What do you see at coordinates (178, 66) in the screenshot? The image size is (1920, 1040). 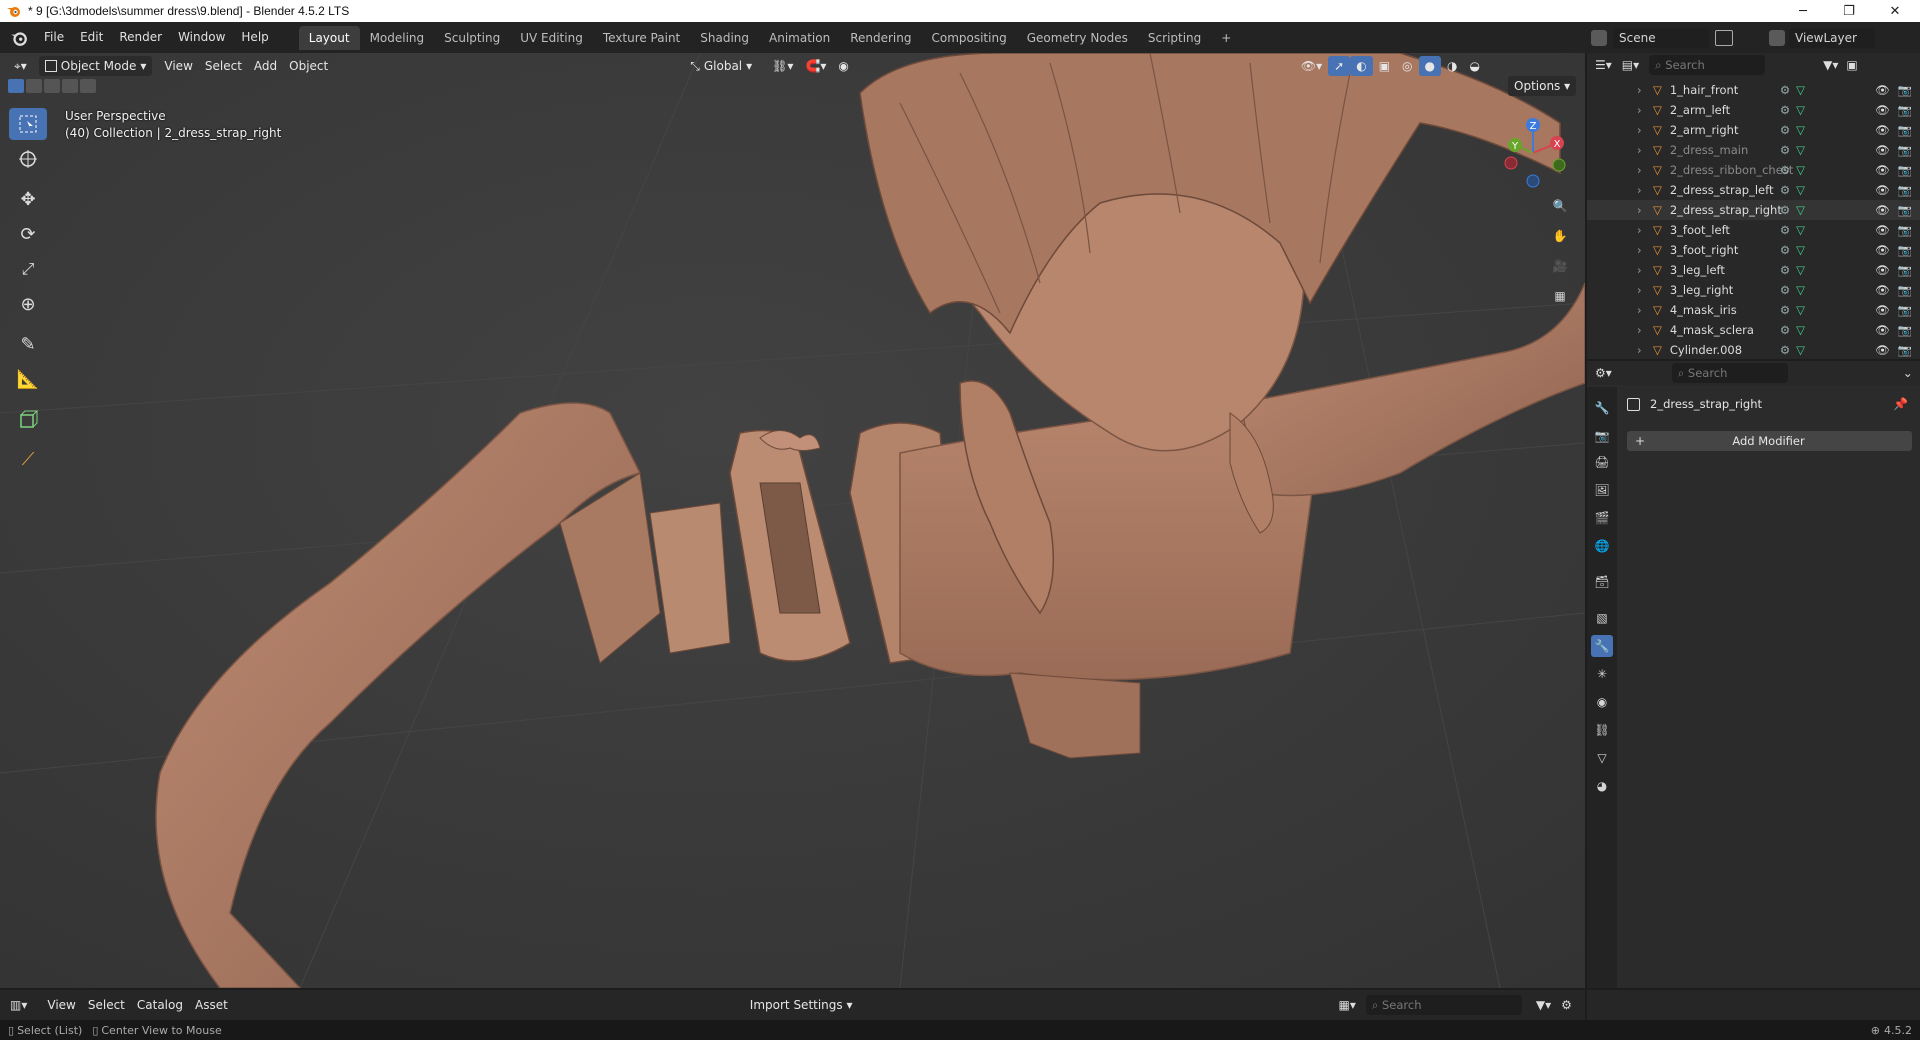 I see `menu-view: View` at bounding box center [178, 66].